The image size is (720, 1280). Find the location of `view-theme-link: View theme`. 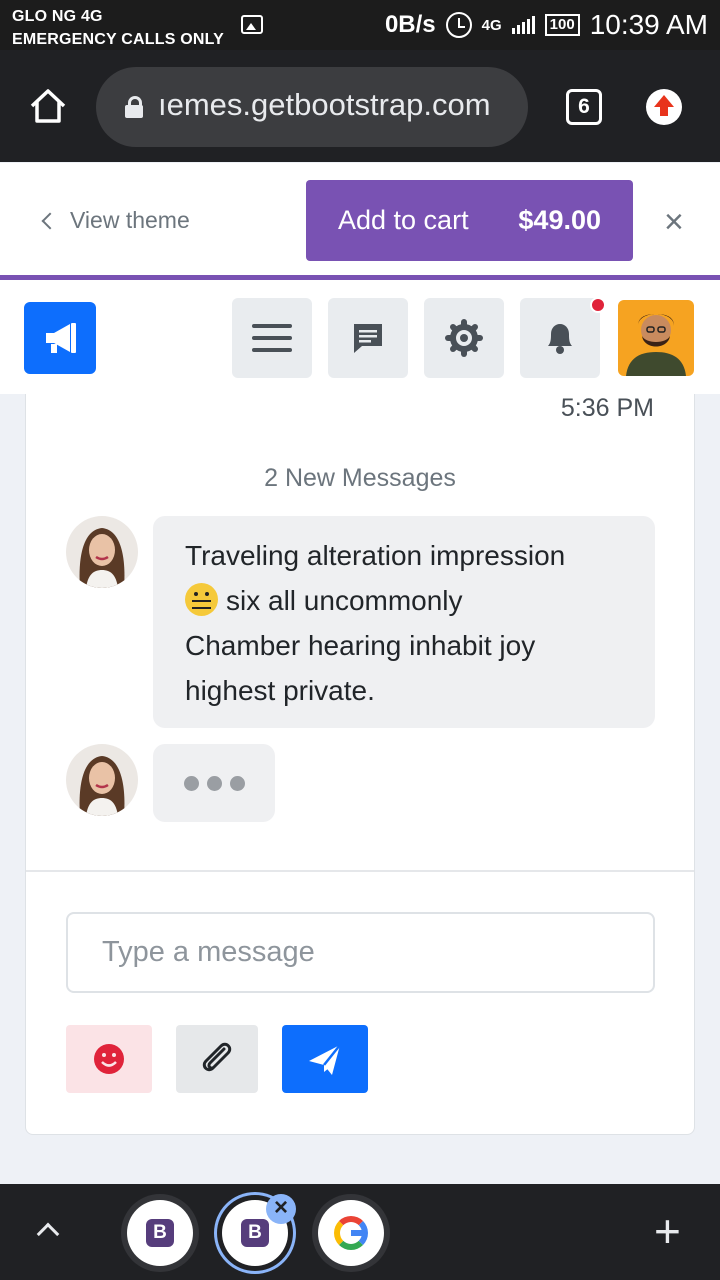

view-theme-link: View theme is located at coordinates (115, 220).